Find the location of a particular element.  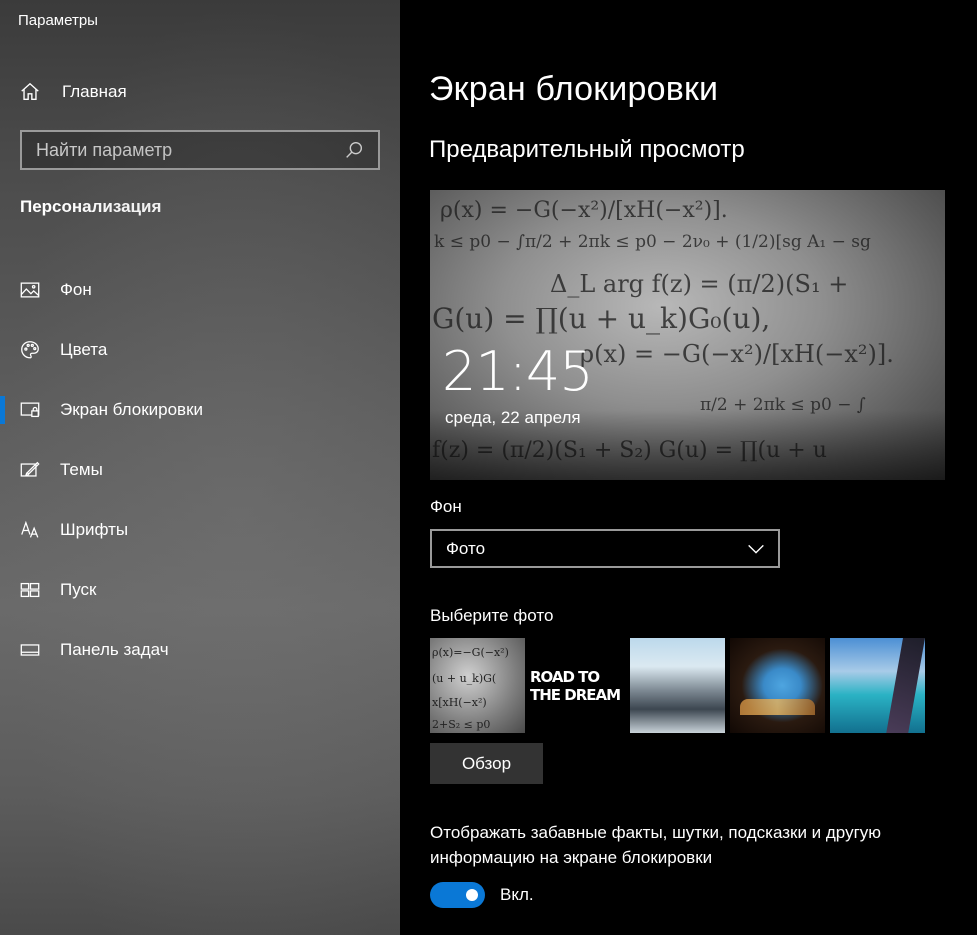

photo-thumbnail-mountain is located at coordinates (677, 685).